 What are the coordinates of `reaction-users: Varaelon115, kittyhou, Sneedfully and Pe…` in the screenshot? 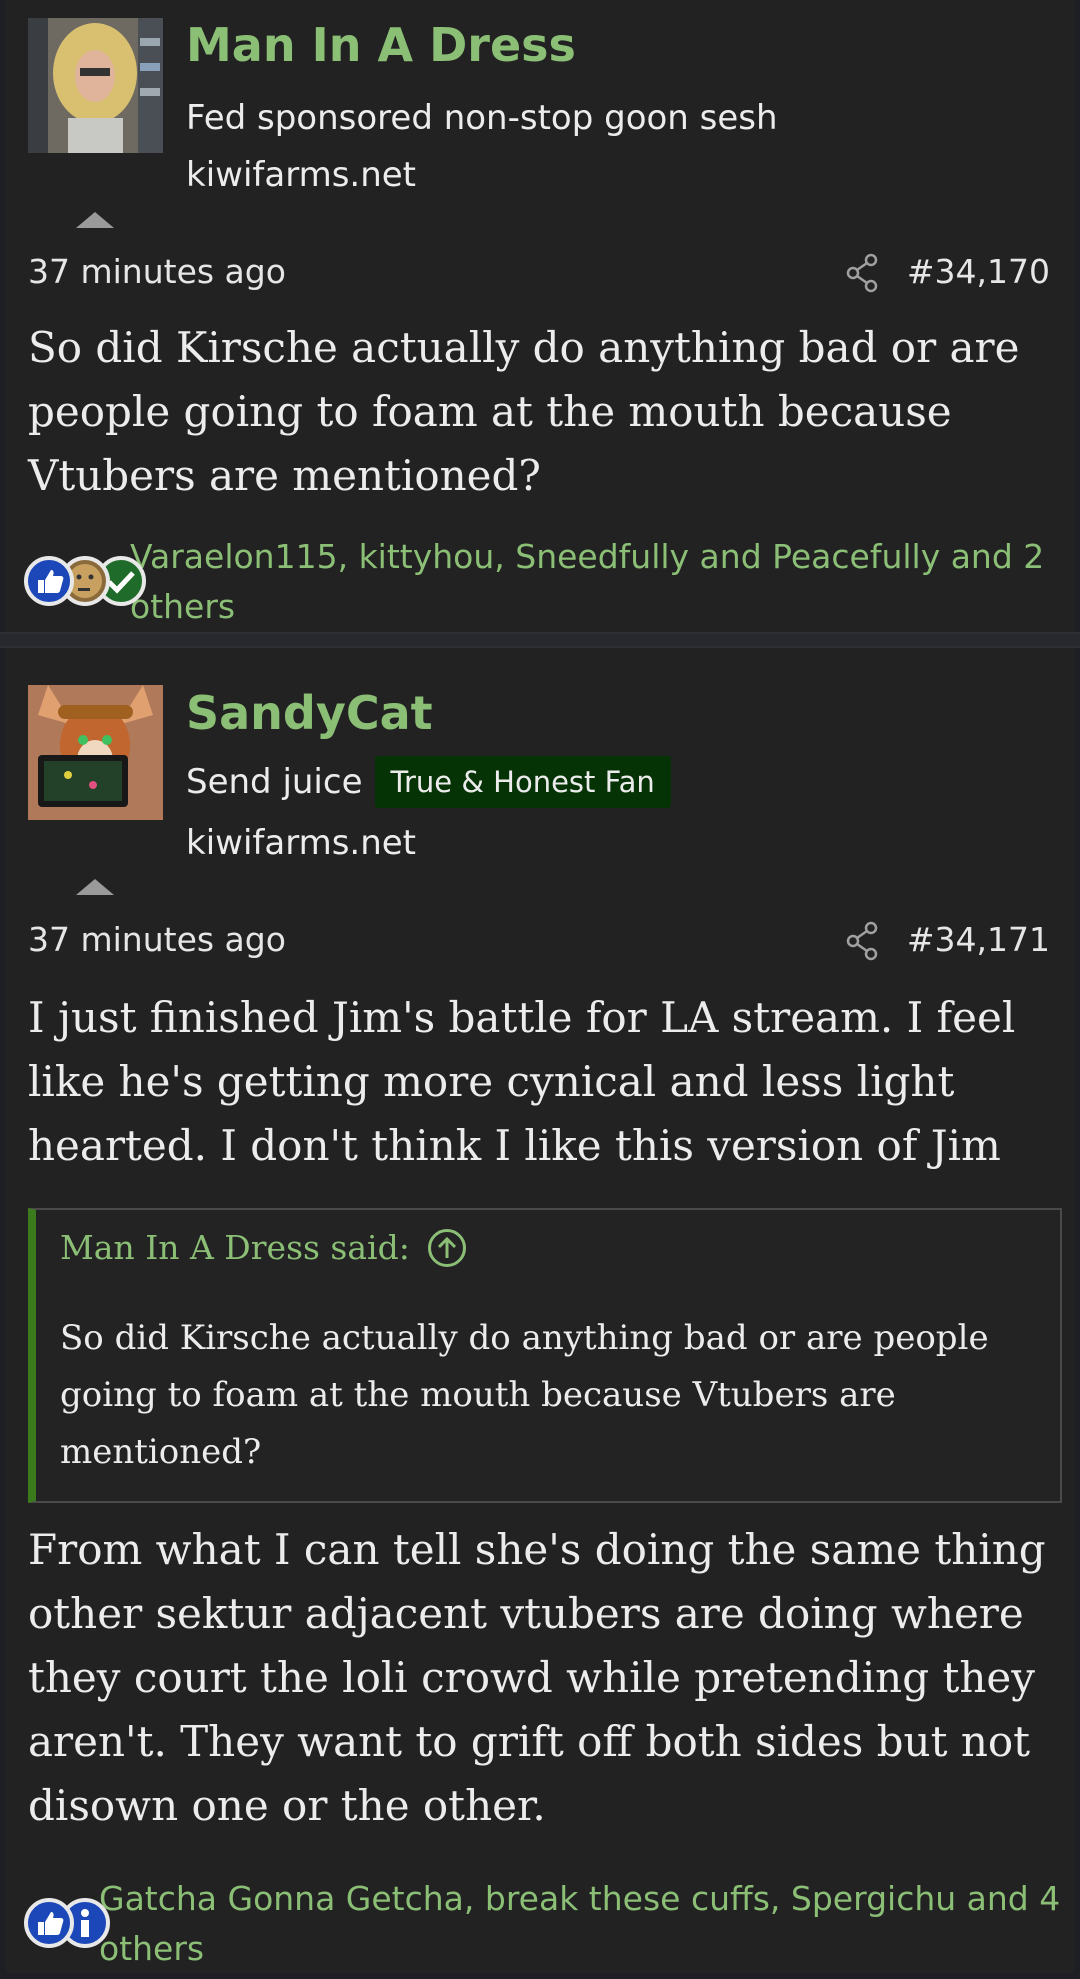 It's located at (600, 582).